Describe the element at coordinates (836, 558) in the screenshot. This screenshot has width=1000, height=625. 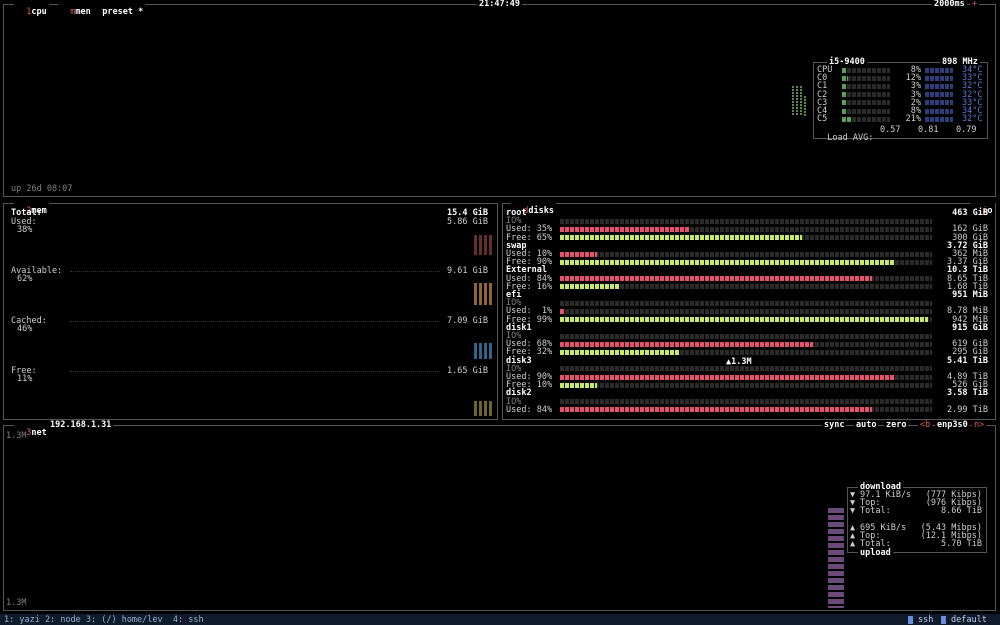
I see `net-download-graph` at that location.